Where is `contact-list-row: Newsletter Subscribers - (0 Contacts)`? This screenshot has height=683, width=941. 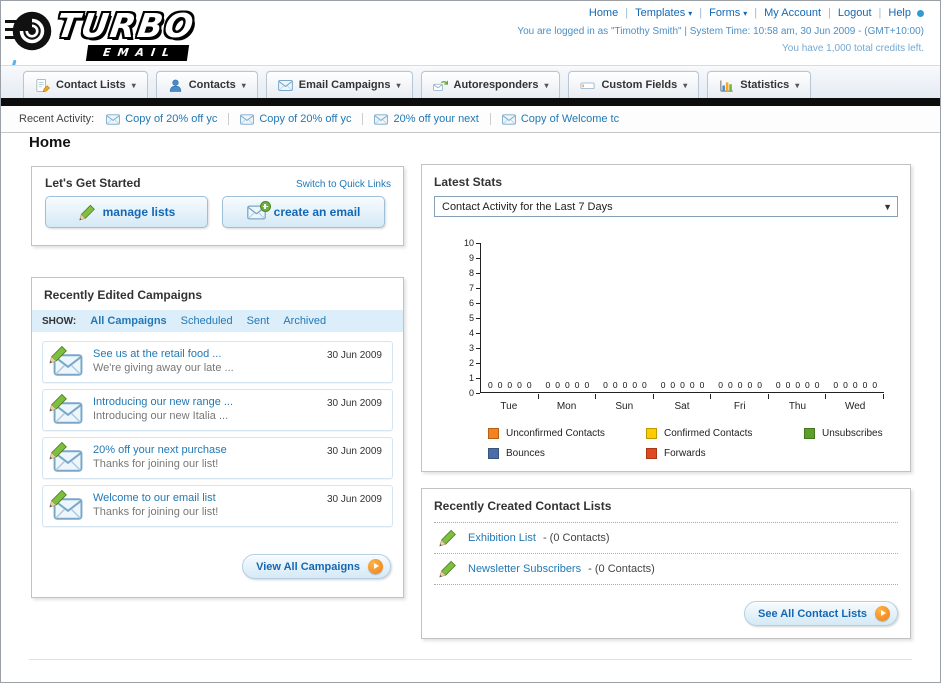 contact-list-row: Newsletter Subscribers - (0 Contacts) is located at coordinates (666, 569).